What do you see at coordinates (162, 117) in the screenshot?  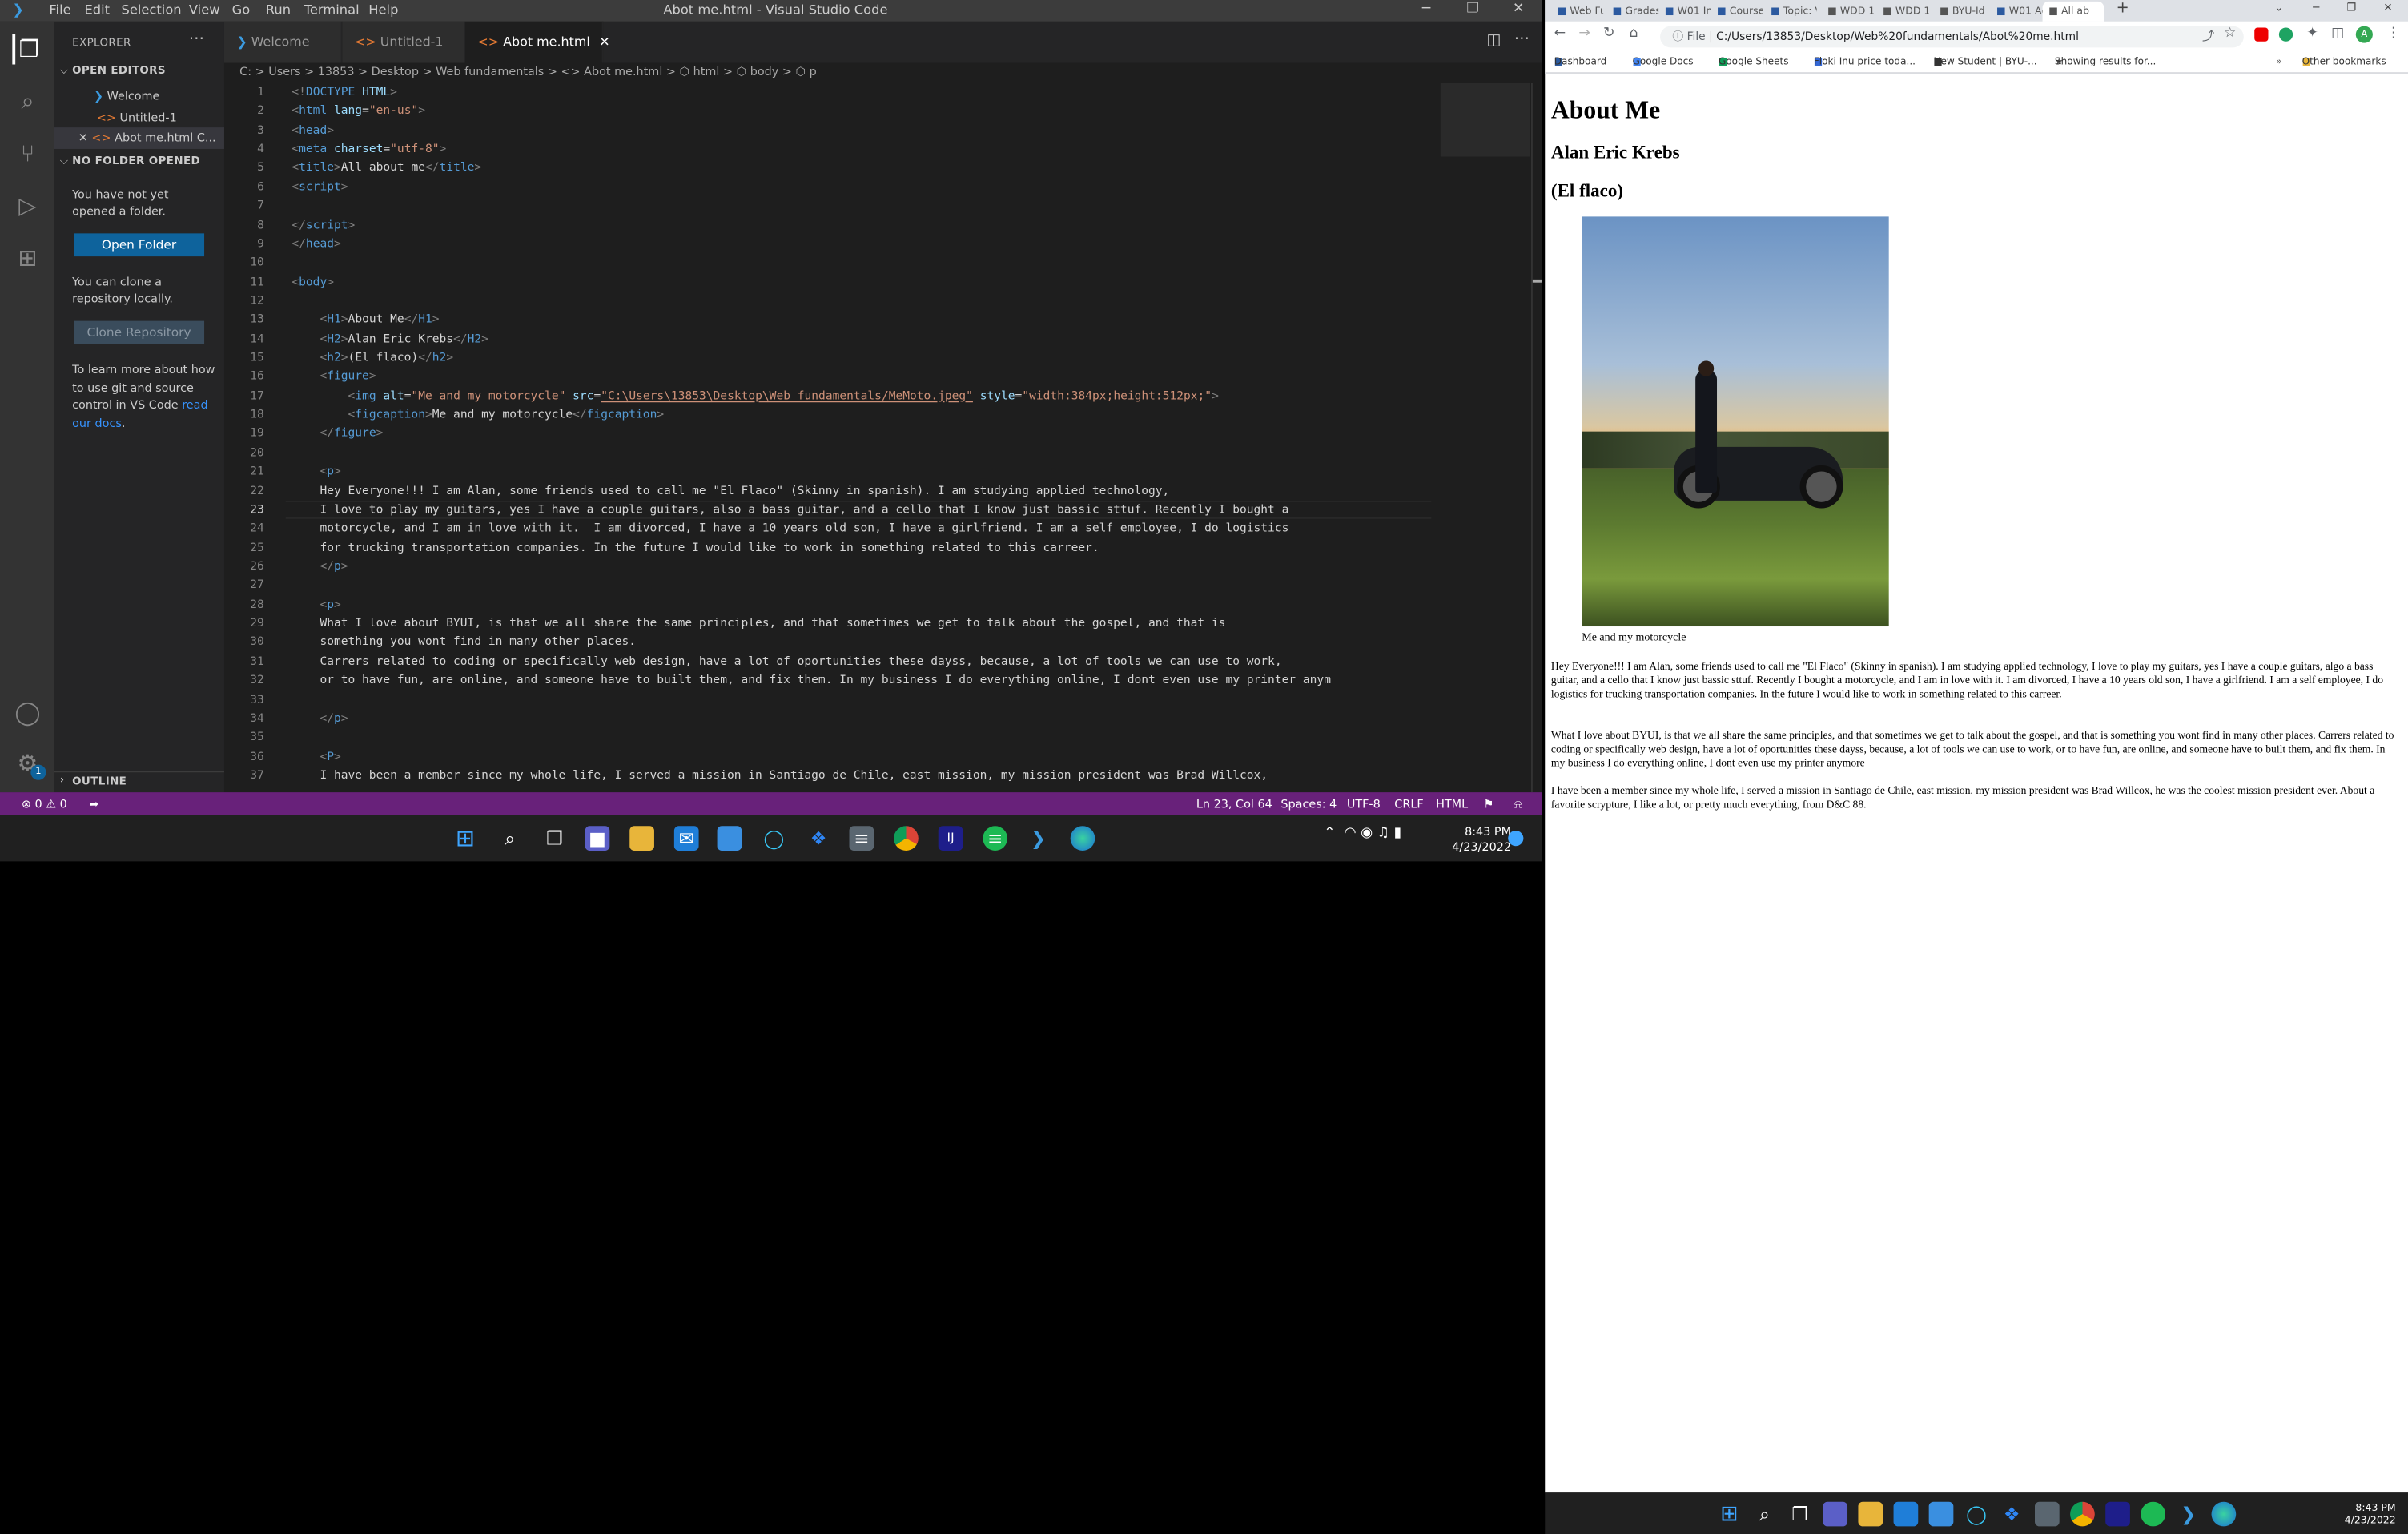 I see `open-editor-untitled: <> Untitled-1` at bounding box center [162, 117].